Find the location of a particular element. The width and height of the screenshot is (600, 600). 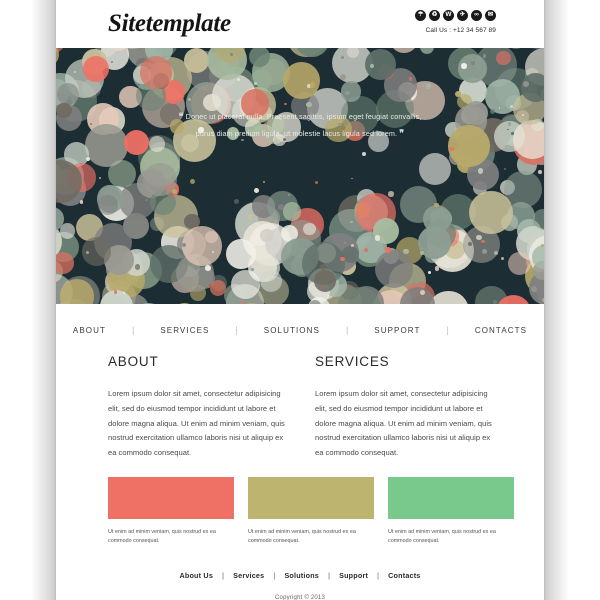

flickr-icon: ∞ is located at coordinates (476, 15).